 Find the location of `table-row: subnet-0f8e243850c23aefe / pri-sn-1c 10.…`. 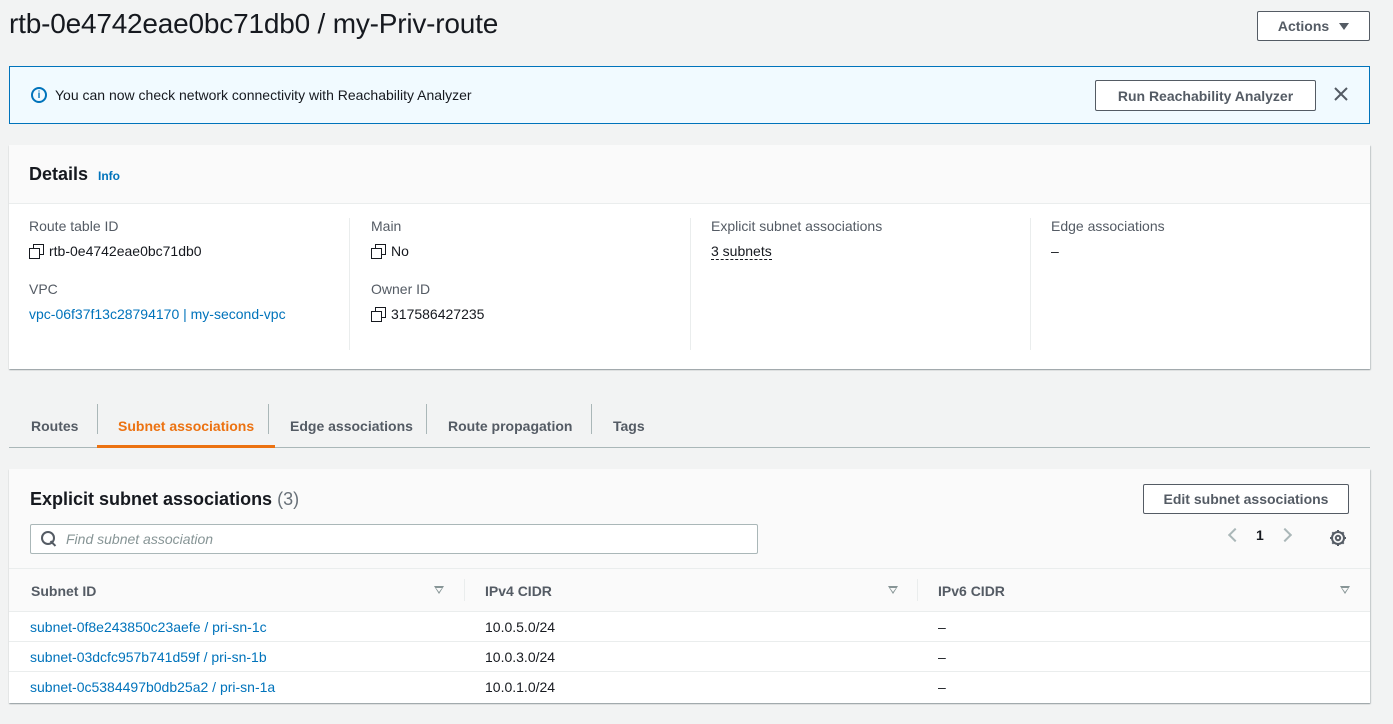

table-row: subnet-0f8e243850c23aefe / pri-sn-1c 10.… is located at coordinates (689, 627).